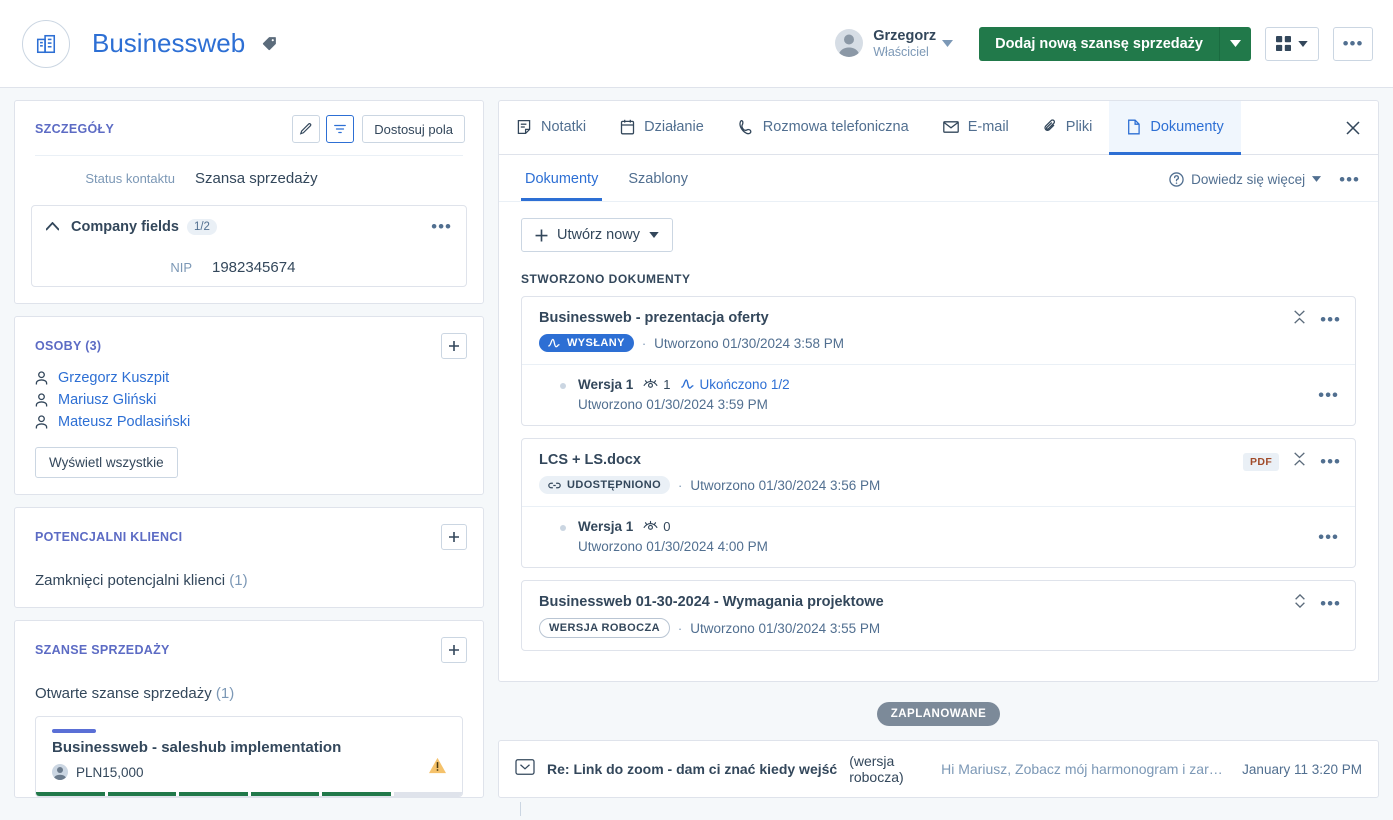 The image size is (1393, 820). What do you see at coordinates (939, 318) in the screenshot?
I see `document-title: Businessweb - prezentacja oferty` at bounding box center [939, 318].